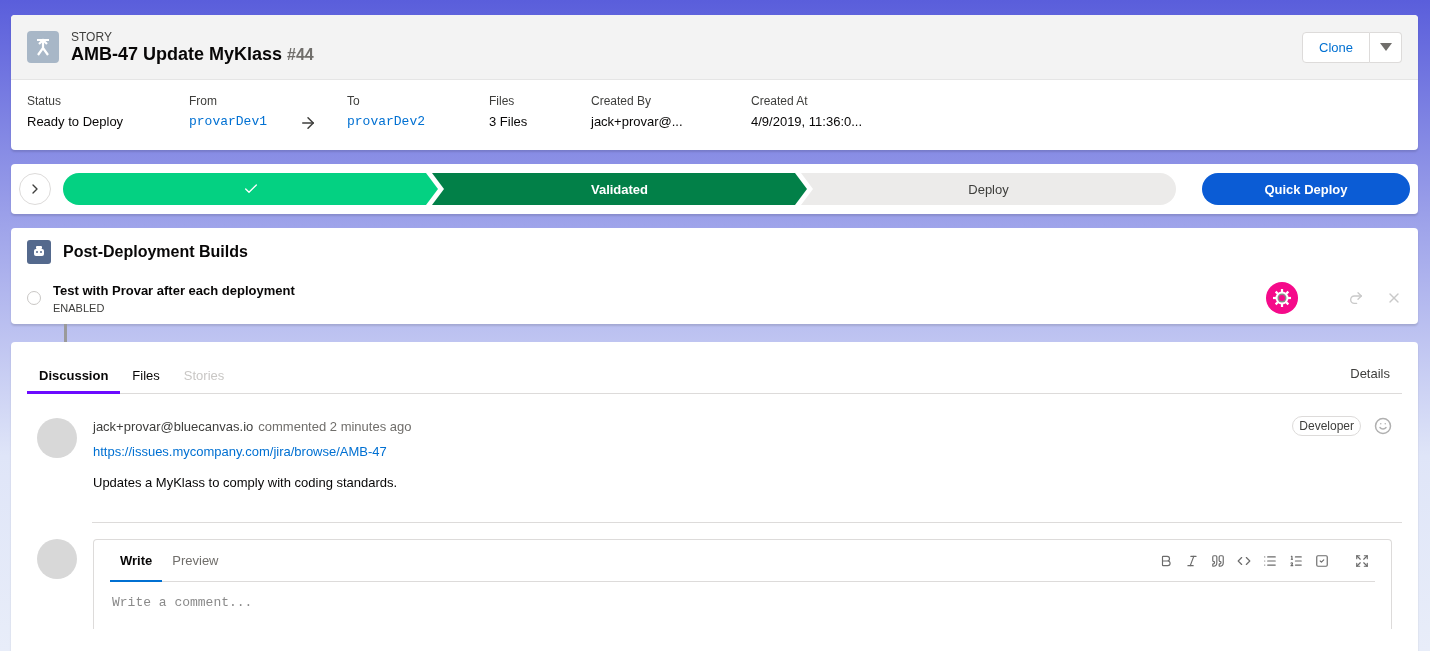 The height and width of the screenshot is (651, 1430). What do you see at coordinates (39, 252) in the screenshot?
I see `robot-icon` at bounding box center [39, 252].